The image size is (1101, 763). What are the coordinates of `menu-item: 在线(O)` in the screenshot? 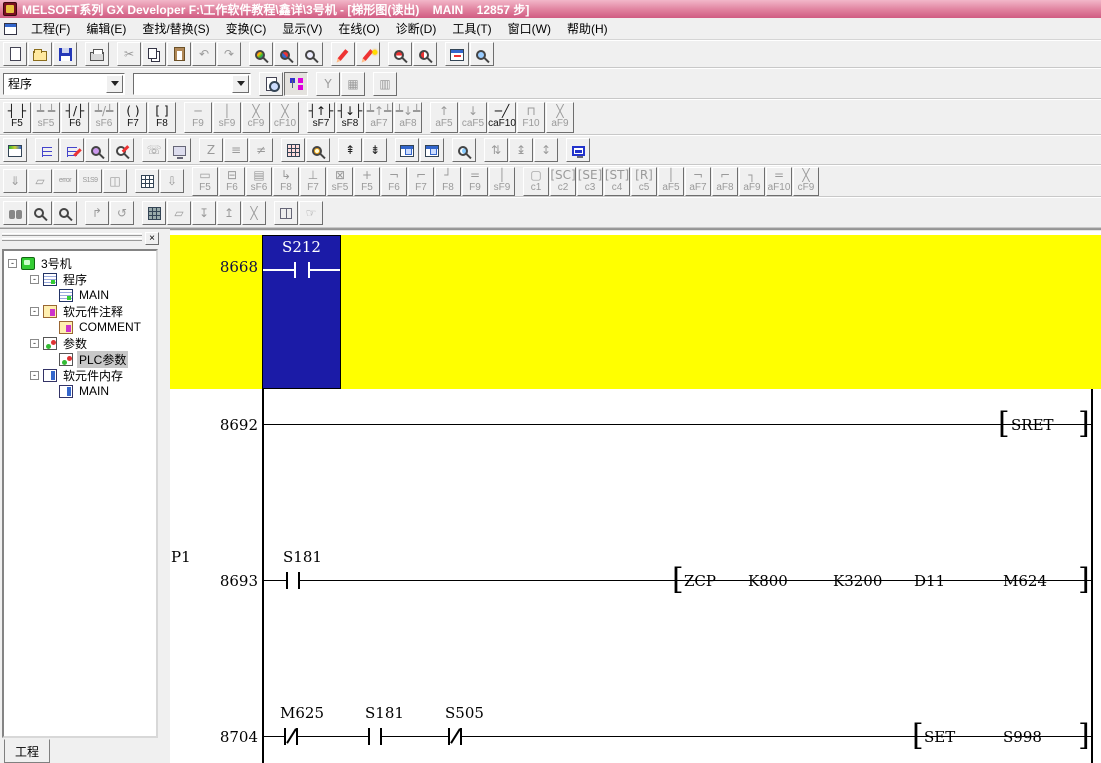 It's located at (358, 28).